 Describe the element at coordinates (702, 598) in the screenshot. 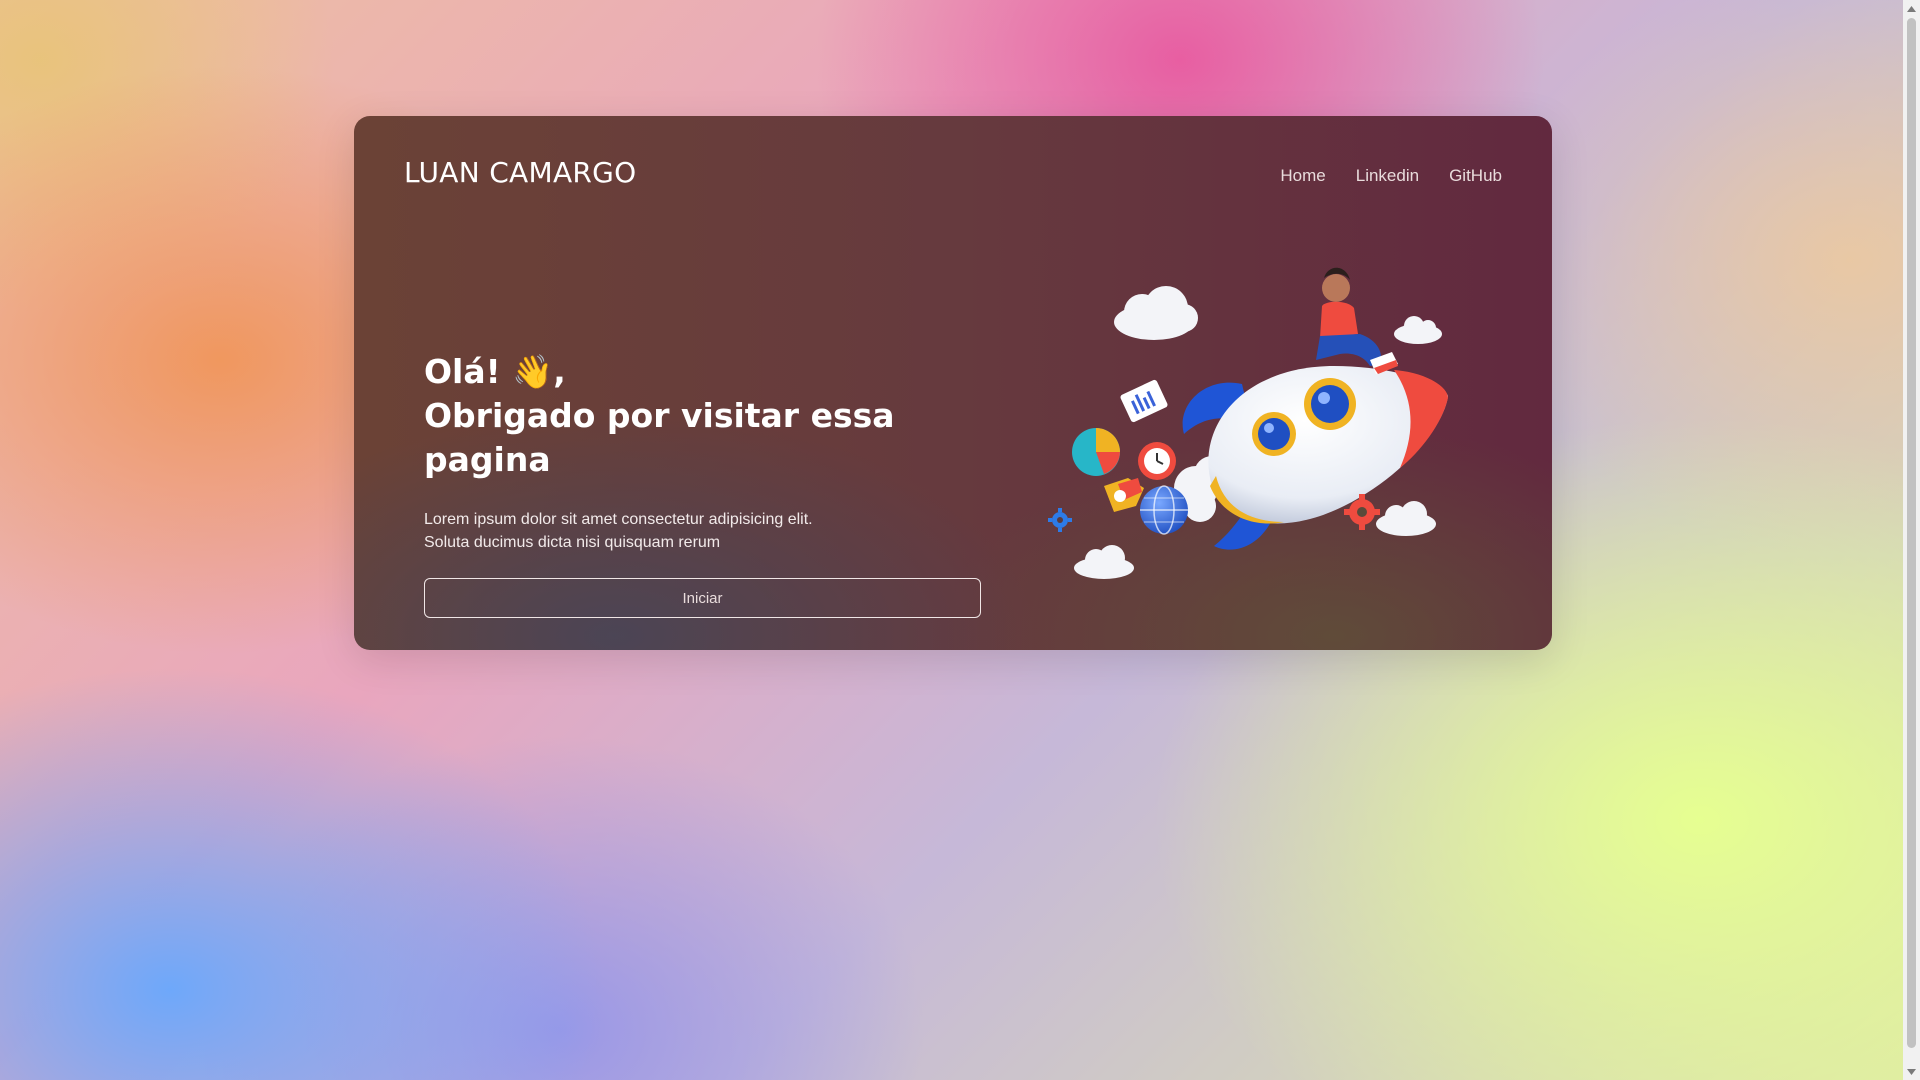

I see `start-button: Iniciar` at that location.